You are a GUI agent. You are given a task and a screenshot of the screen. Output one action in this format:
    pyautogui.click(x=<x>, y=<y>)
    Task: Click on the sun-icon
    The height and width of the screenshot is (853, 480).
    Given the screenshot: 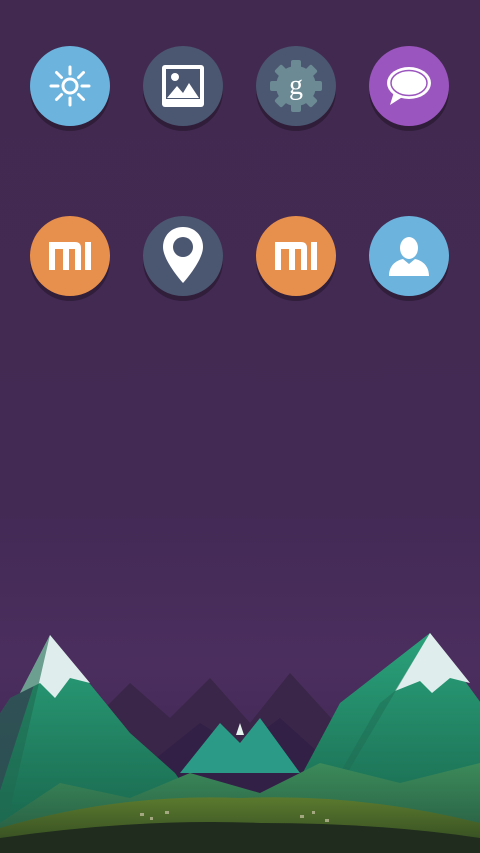 What is the action you would take?
    pyautogui.click(x=70, y=86)
    